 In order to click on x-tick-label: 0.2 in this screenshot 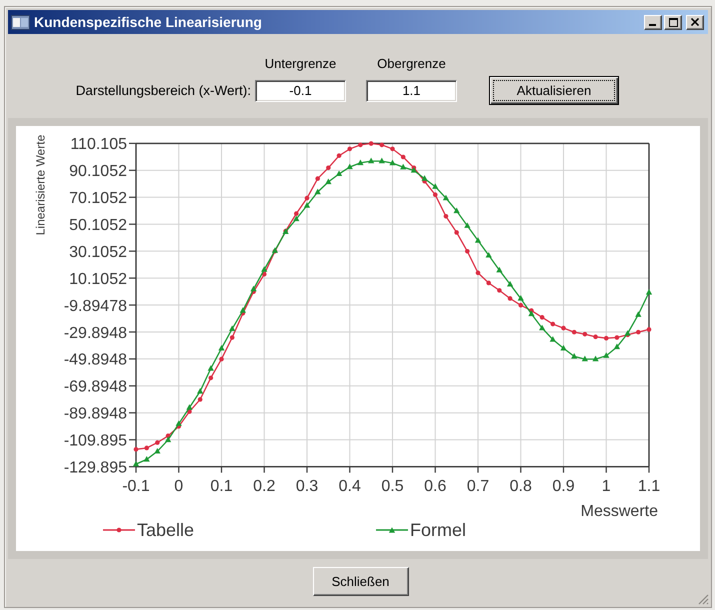, I will do `click(264, 486)`.